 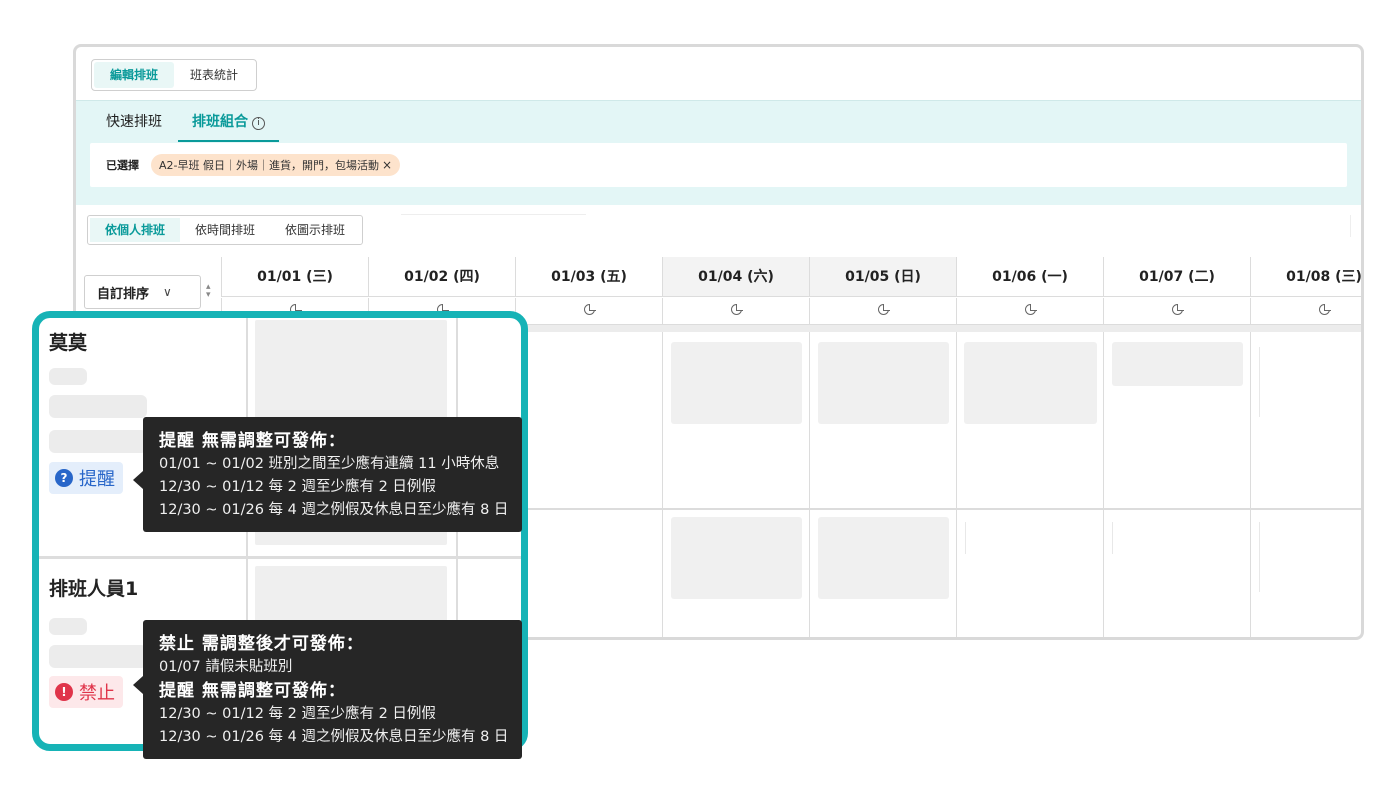 I want to click on question-icon: ?, so click(x=64, y=478).